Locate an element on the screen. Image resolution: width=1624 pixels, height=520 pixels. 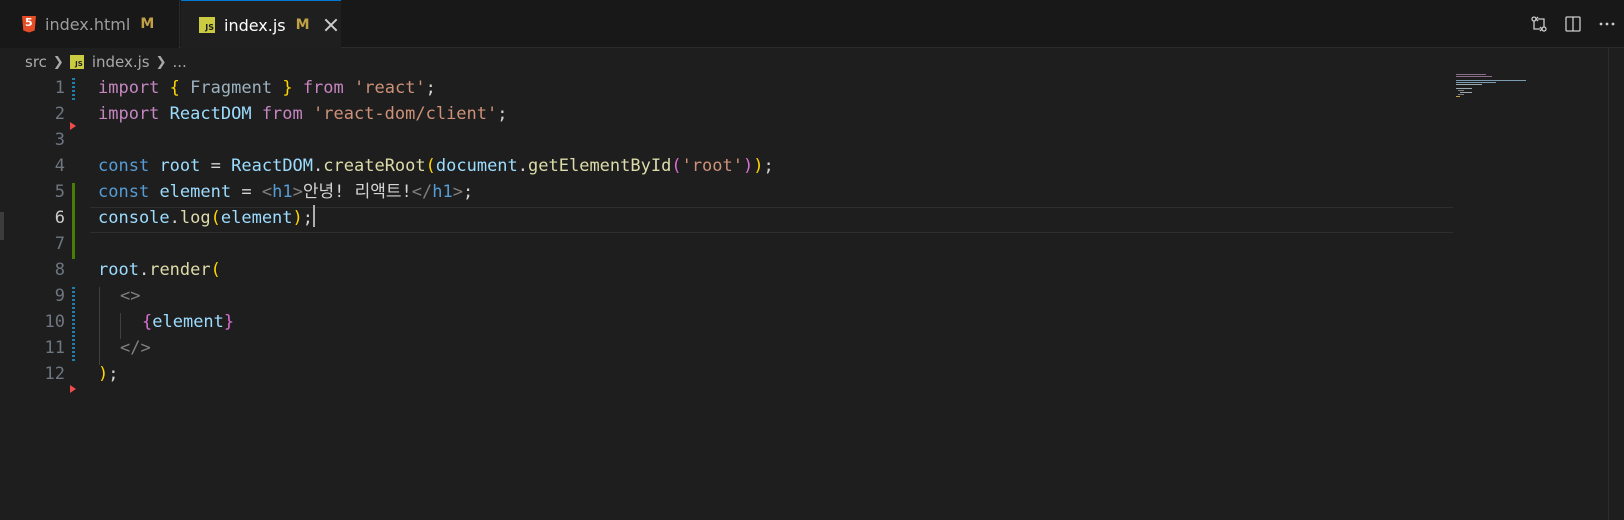
split-editor-icon is located at coordinates (1573, 24).